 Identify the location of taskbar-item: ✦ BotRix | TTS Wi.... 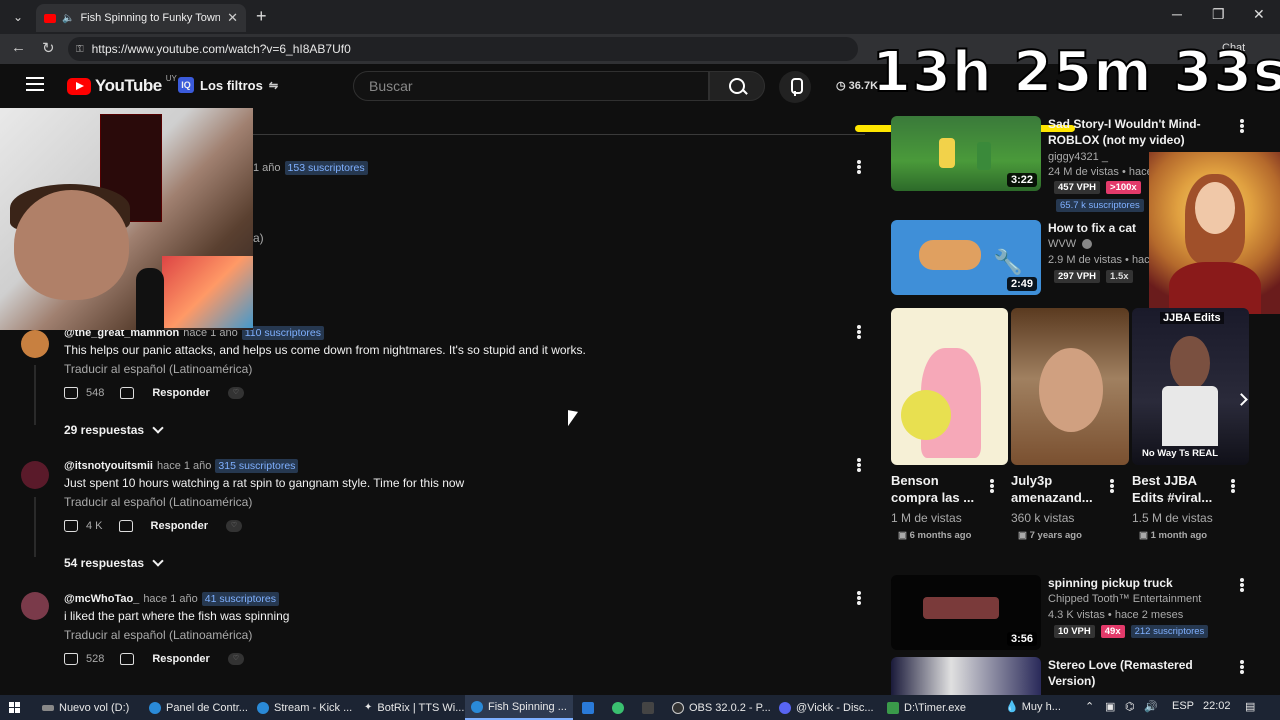
(414, 707).